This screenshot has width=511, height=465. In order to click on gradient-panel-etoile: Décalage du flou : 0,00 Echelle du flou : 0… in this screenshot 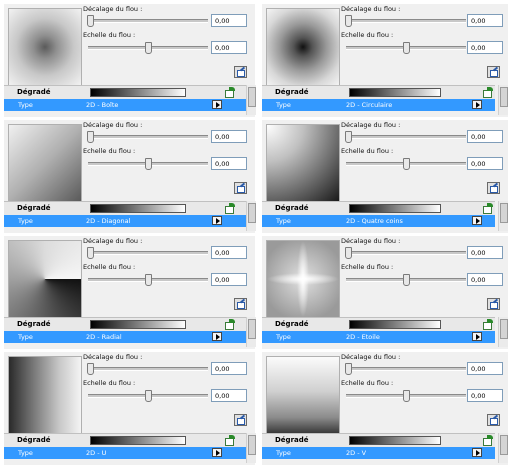, I will do `click(385, 292)`.